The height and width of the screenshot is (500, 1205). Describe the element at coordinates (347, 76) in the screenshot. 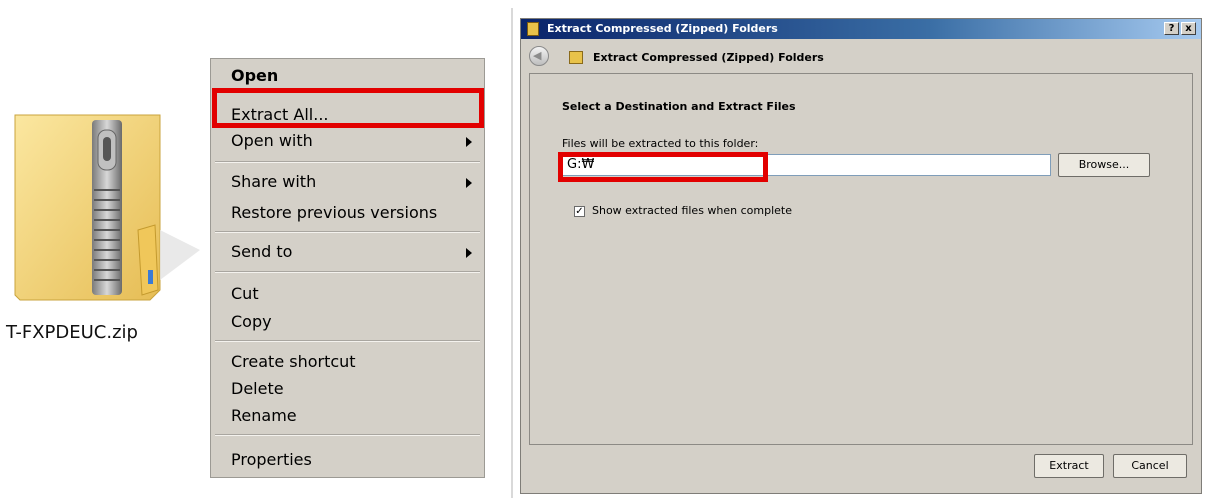

I see `menu-item-open: Open` at that location.